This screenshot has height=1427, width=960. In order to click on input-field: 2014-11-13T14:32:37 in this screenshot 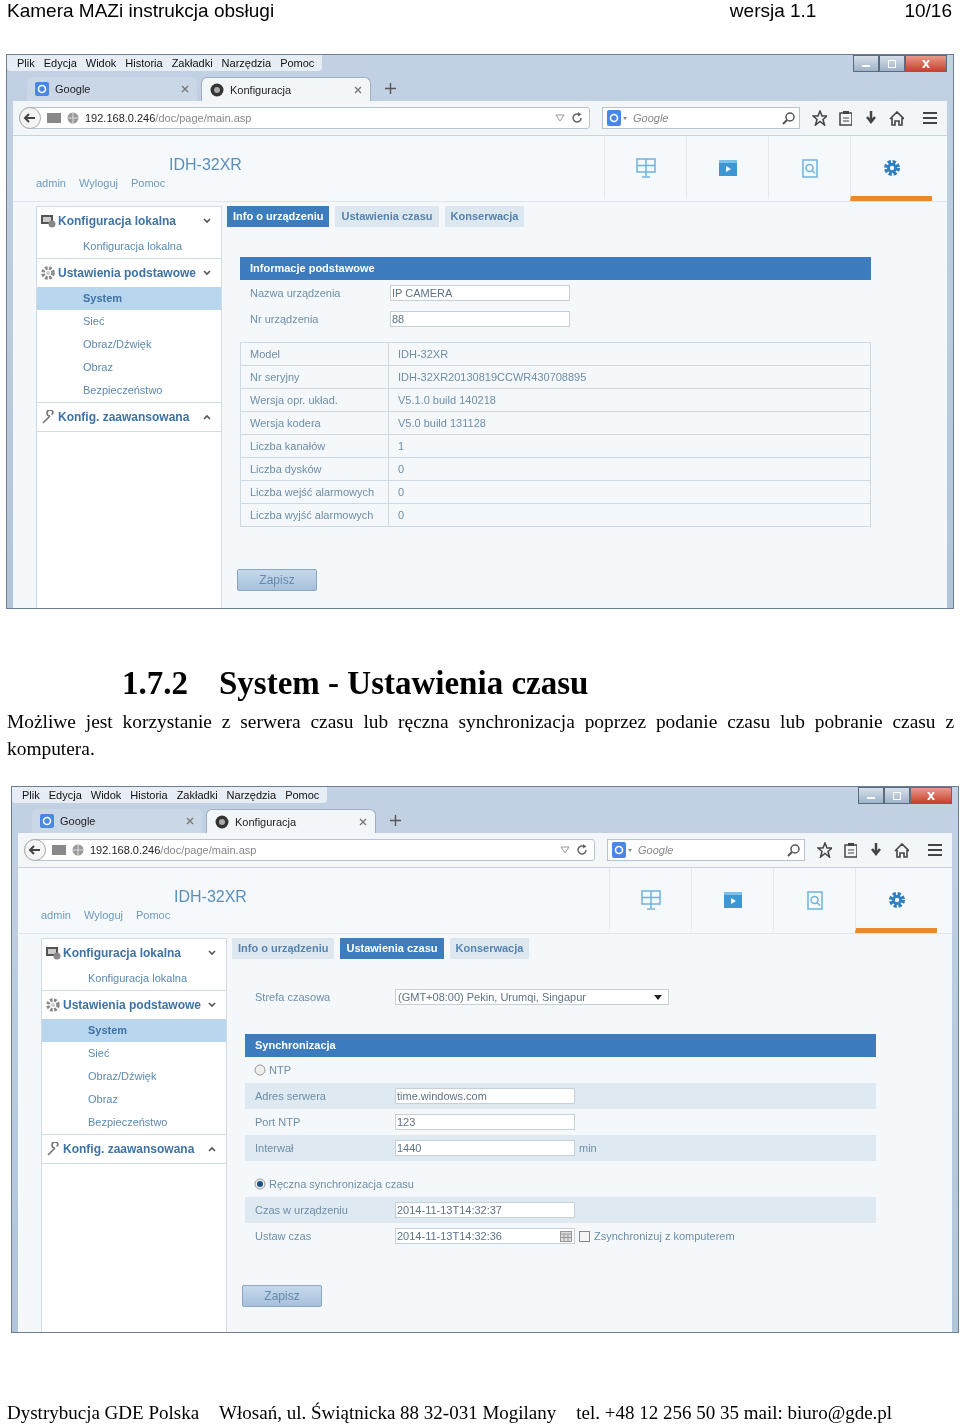, I will do `click(485, 1210)`.